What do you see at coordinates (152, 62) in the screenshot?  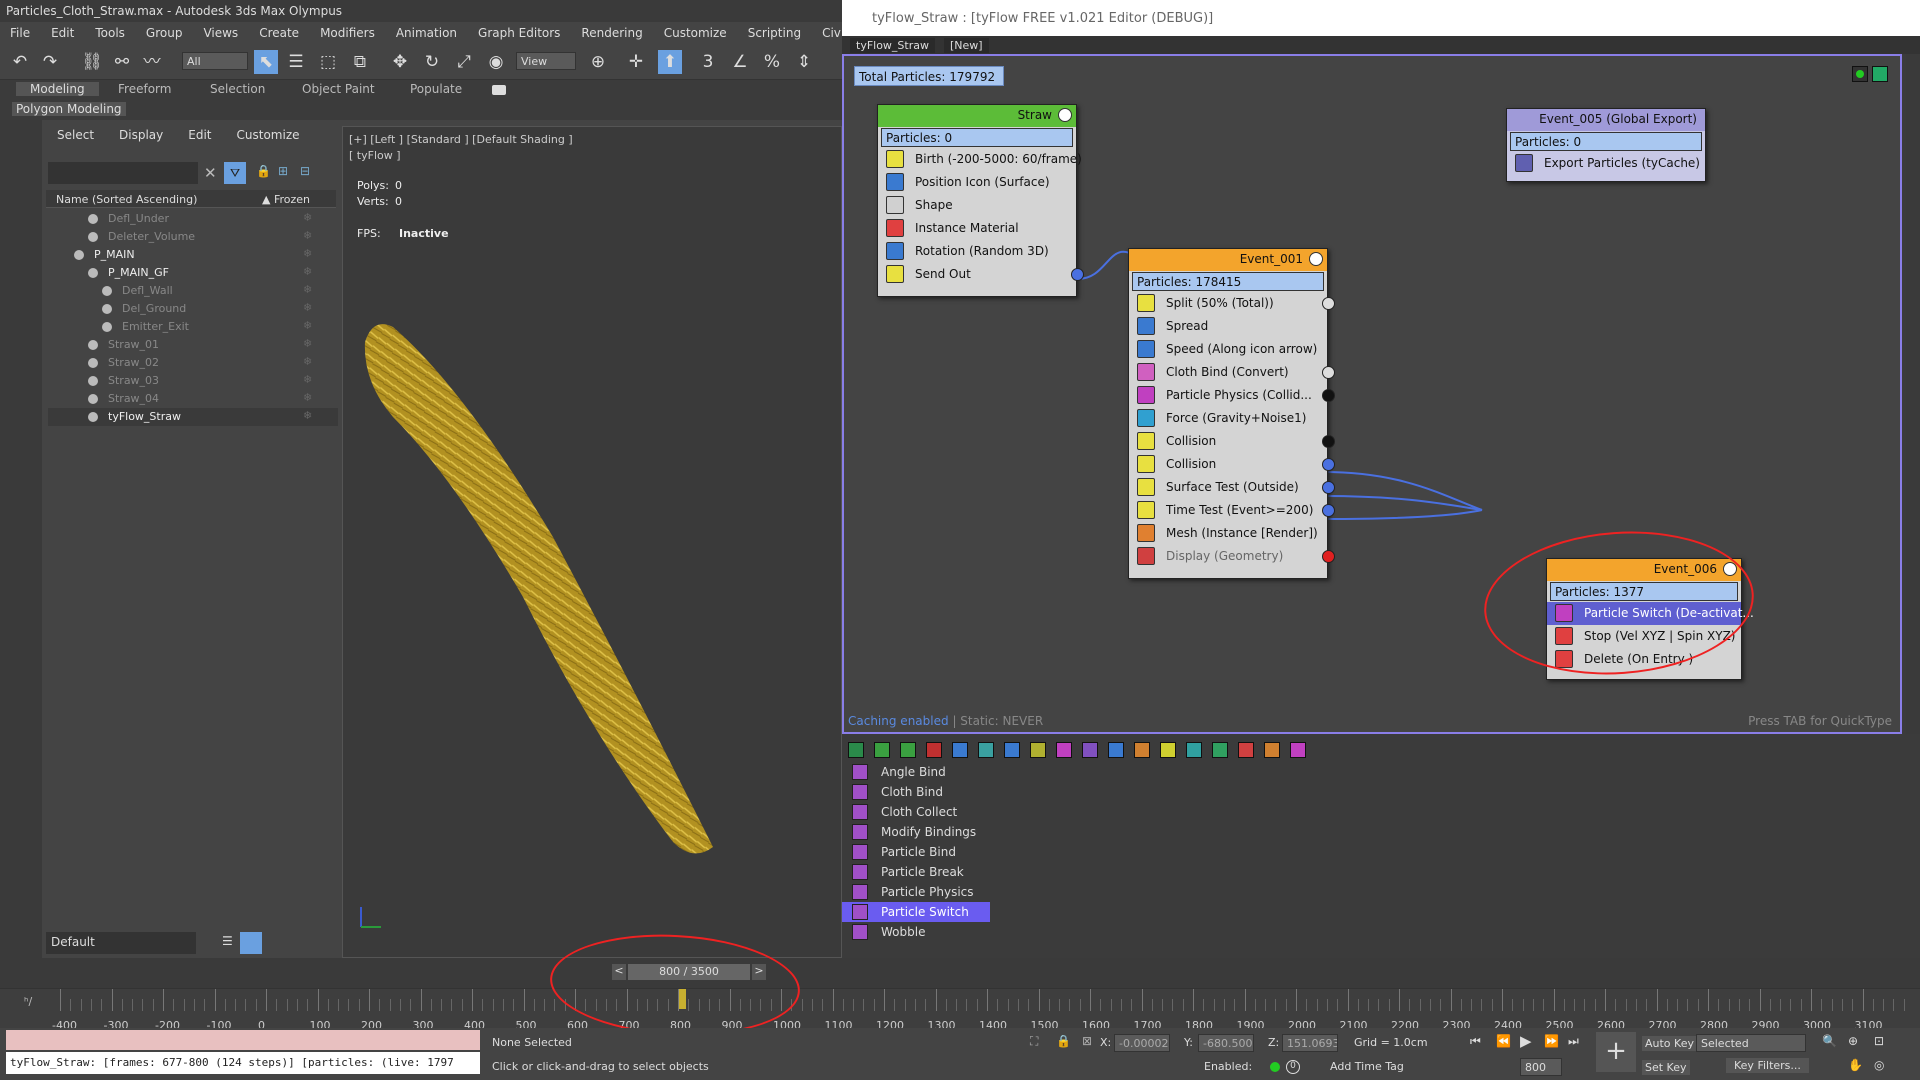 I see `bind-spacewarp-icon: 〰` at bounding box center [152, 62].